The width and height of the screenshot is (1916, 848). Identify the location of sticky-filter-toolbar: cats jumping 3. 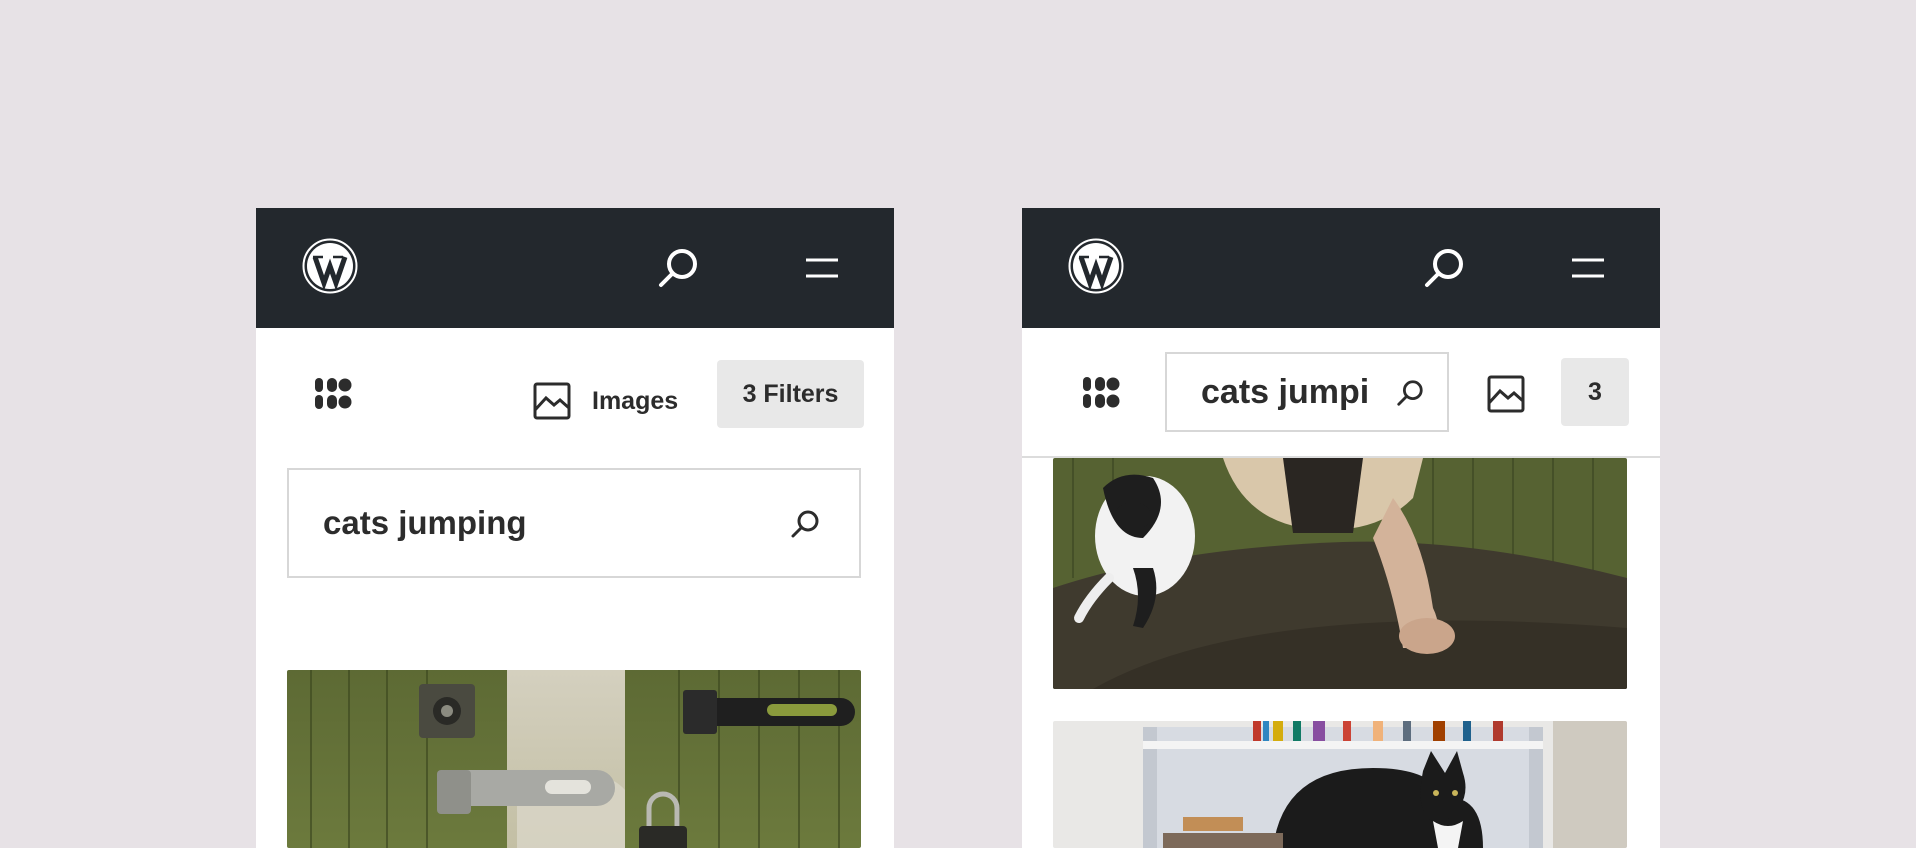
(1341, 393).